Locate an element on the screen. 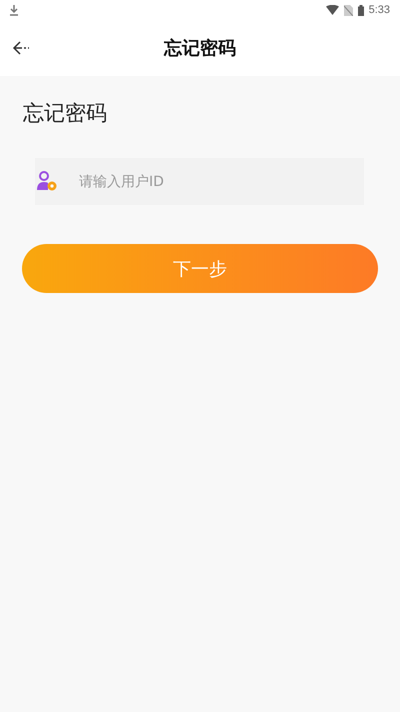 The height and width of the screenshot is (712, 400). user-id-field: 请输入用户ID is located at coordinates (199, 181).